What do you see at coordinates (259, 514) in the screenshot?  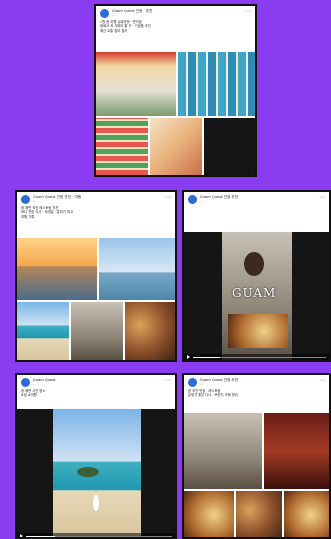 I see `post-photo-fried-food` at bounding box center [259, 514].